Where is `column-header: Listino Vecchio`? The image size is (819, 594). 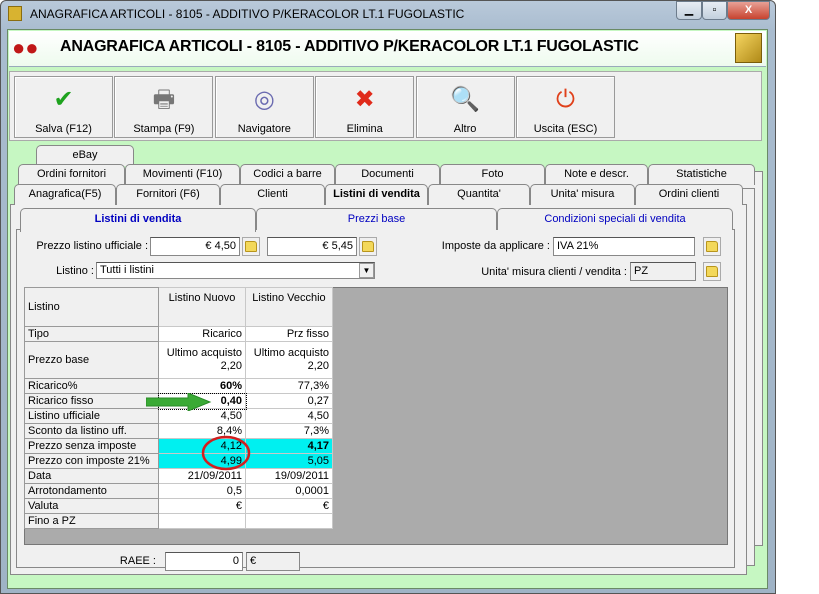
column-header: Listino Vecchio is located at coordinates (289, 307).